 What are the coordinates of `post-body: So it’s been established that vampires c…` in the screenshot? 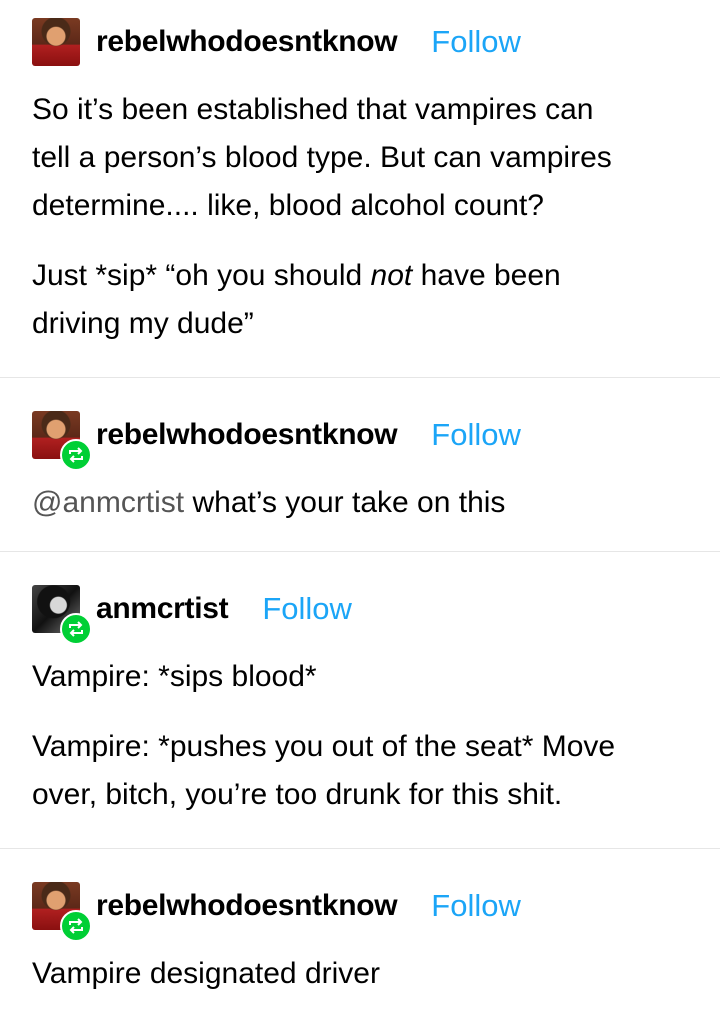 It's located at (360, 158).